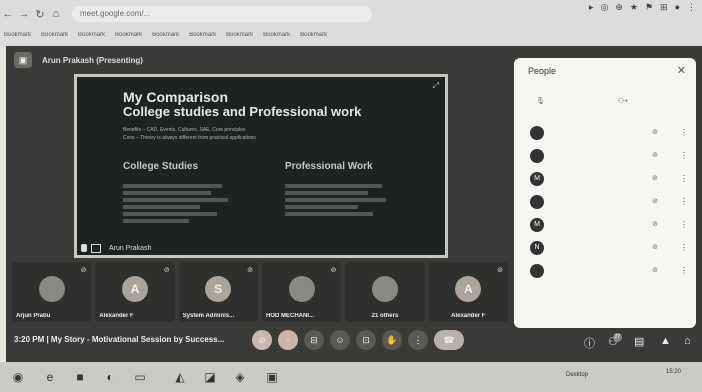 This screenshot has width=702, height=392. I want to click on avatar: A, so click(468, 289).